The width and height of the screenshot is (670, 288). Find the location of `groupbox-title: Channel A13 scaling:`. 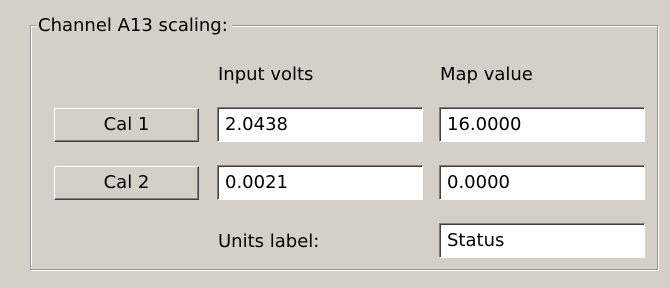

groupbox-title: Channel A13 scaling: is located at coordinates (134, 26).